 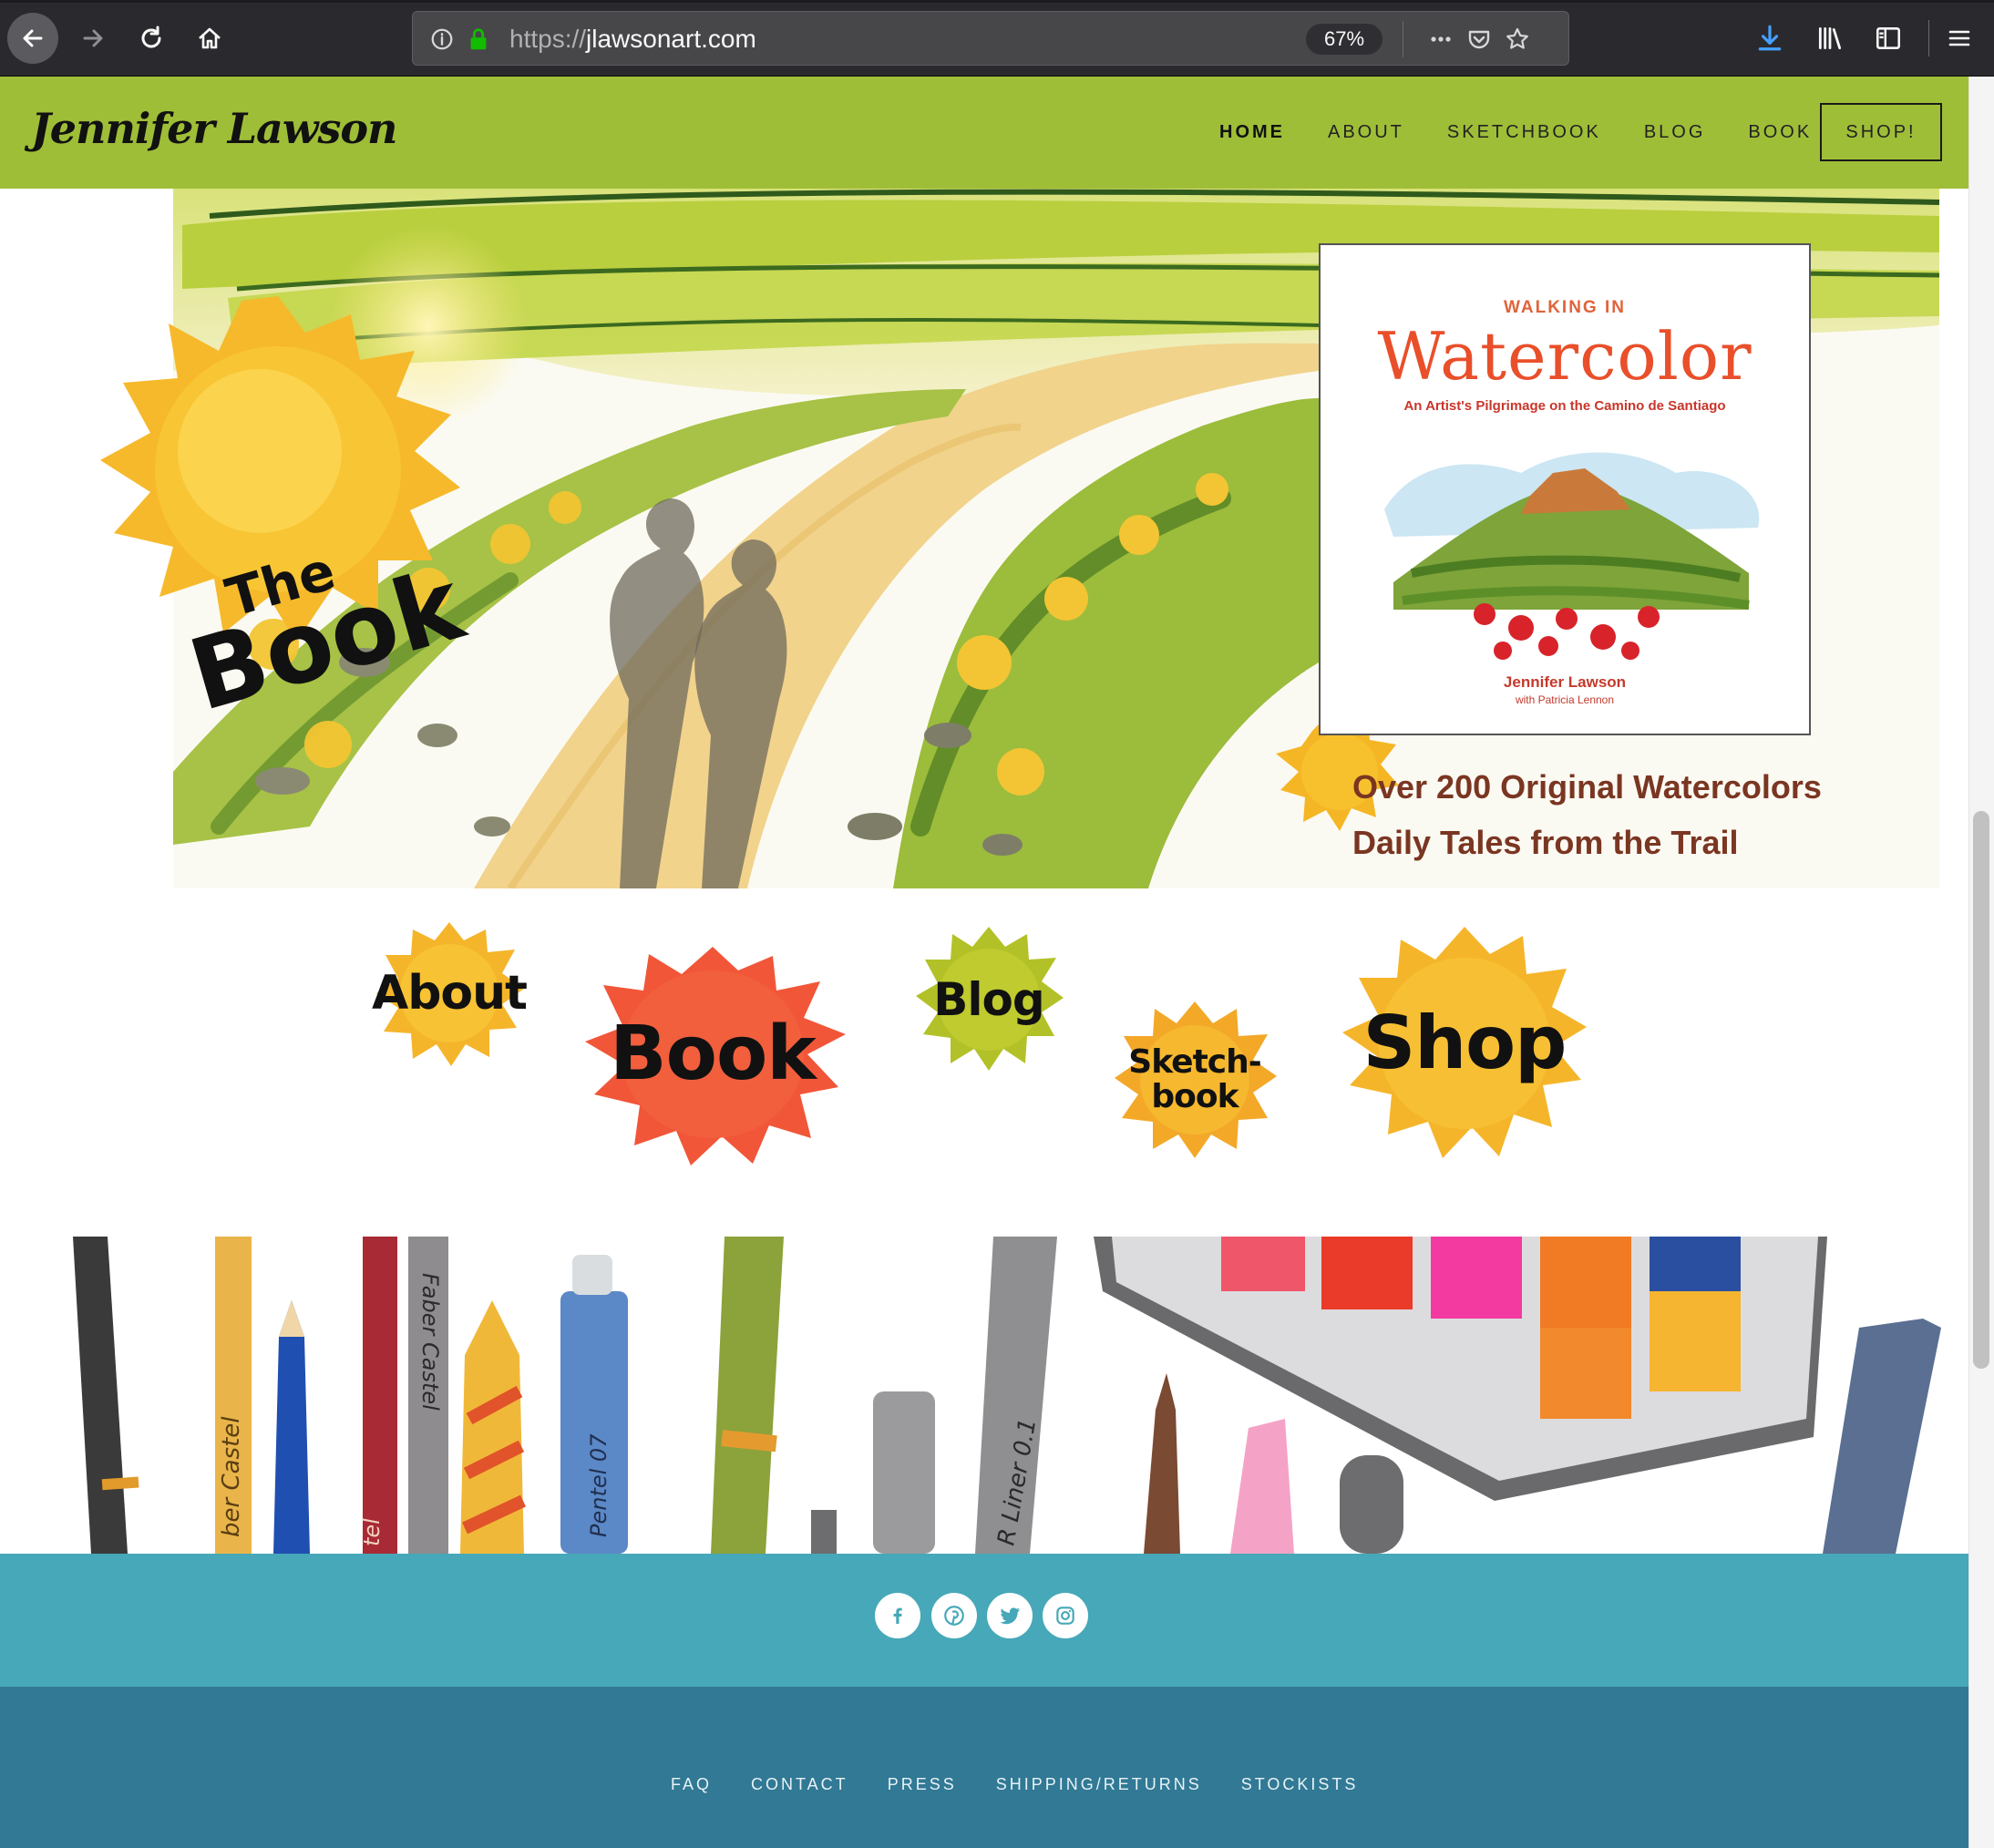 I want to click on zoom-indicator: 67%, so click(x=1344, y=39).